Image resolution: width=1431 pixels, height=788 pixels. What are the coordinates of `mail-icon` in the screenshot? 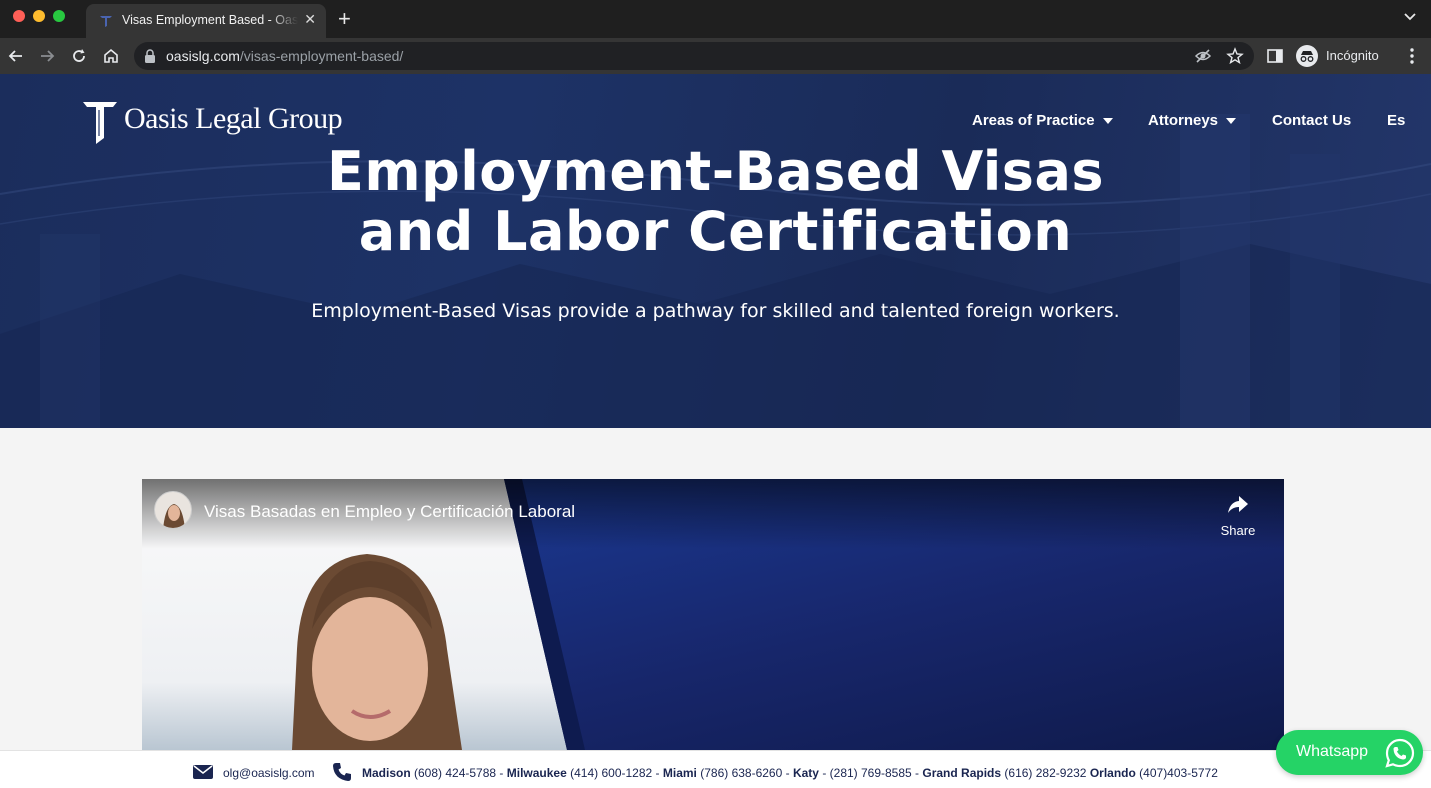 It's located at (203, 772).